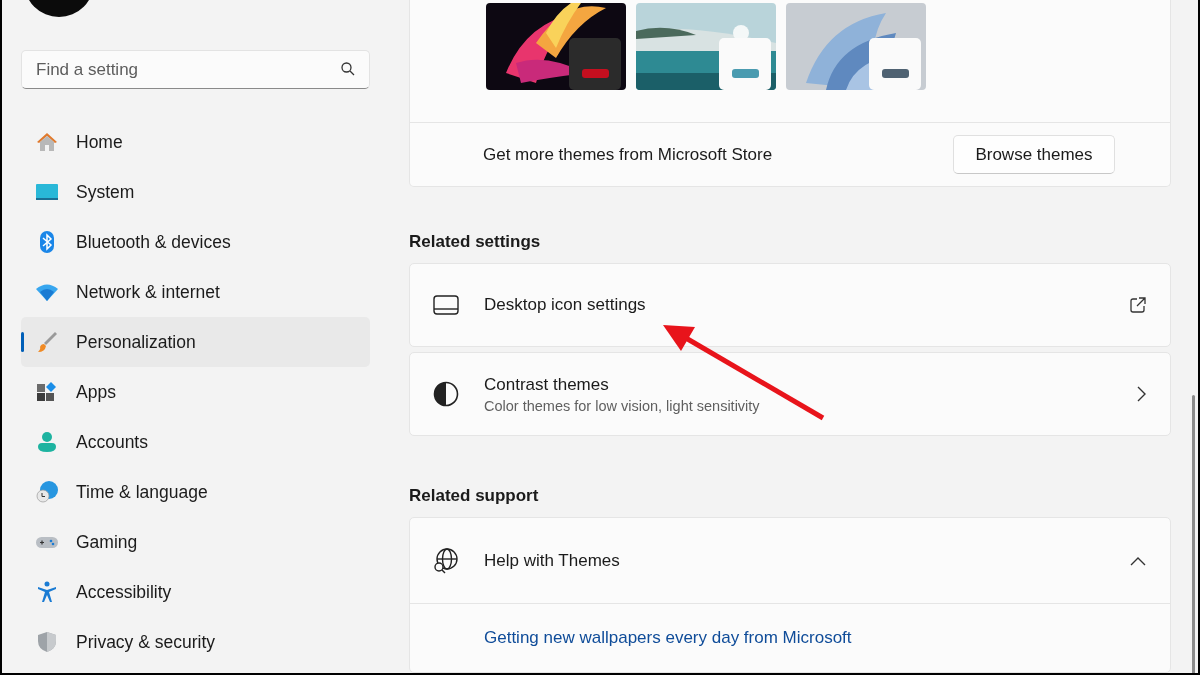 The image size is (1200, 675). I want to click on nav-item: Time & language, so click(195, 492).